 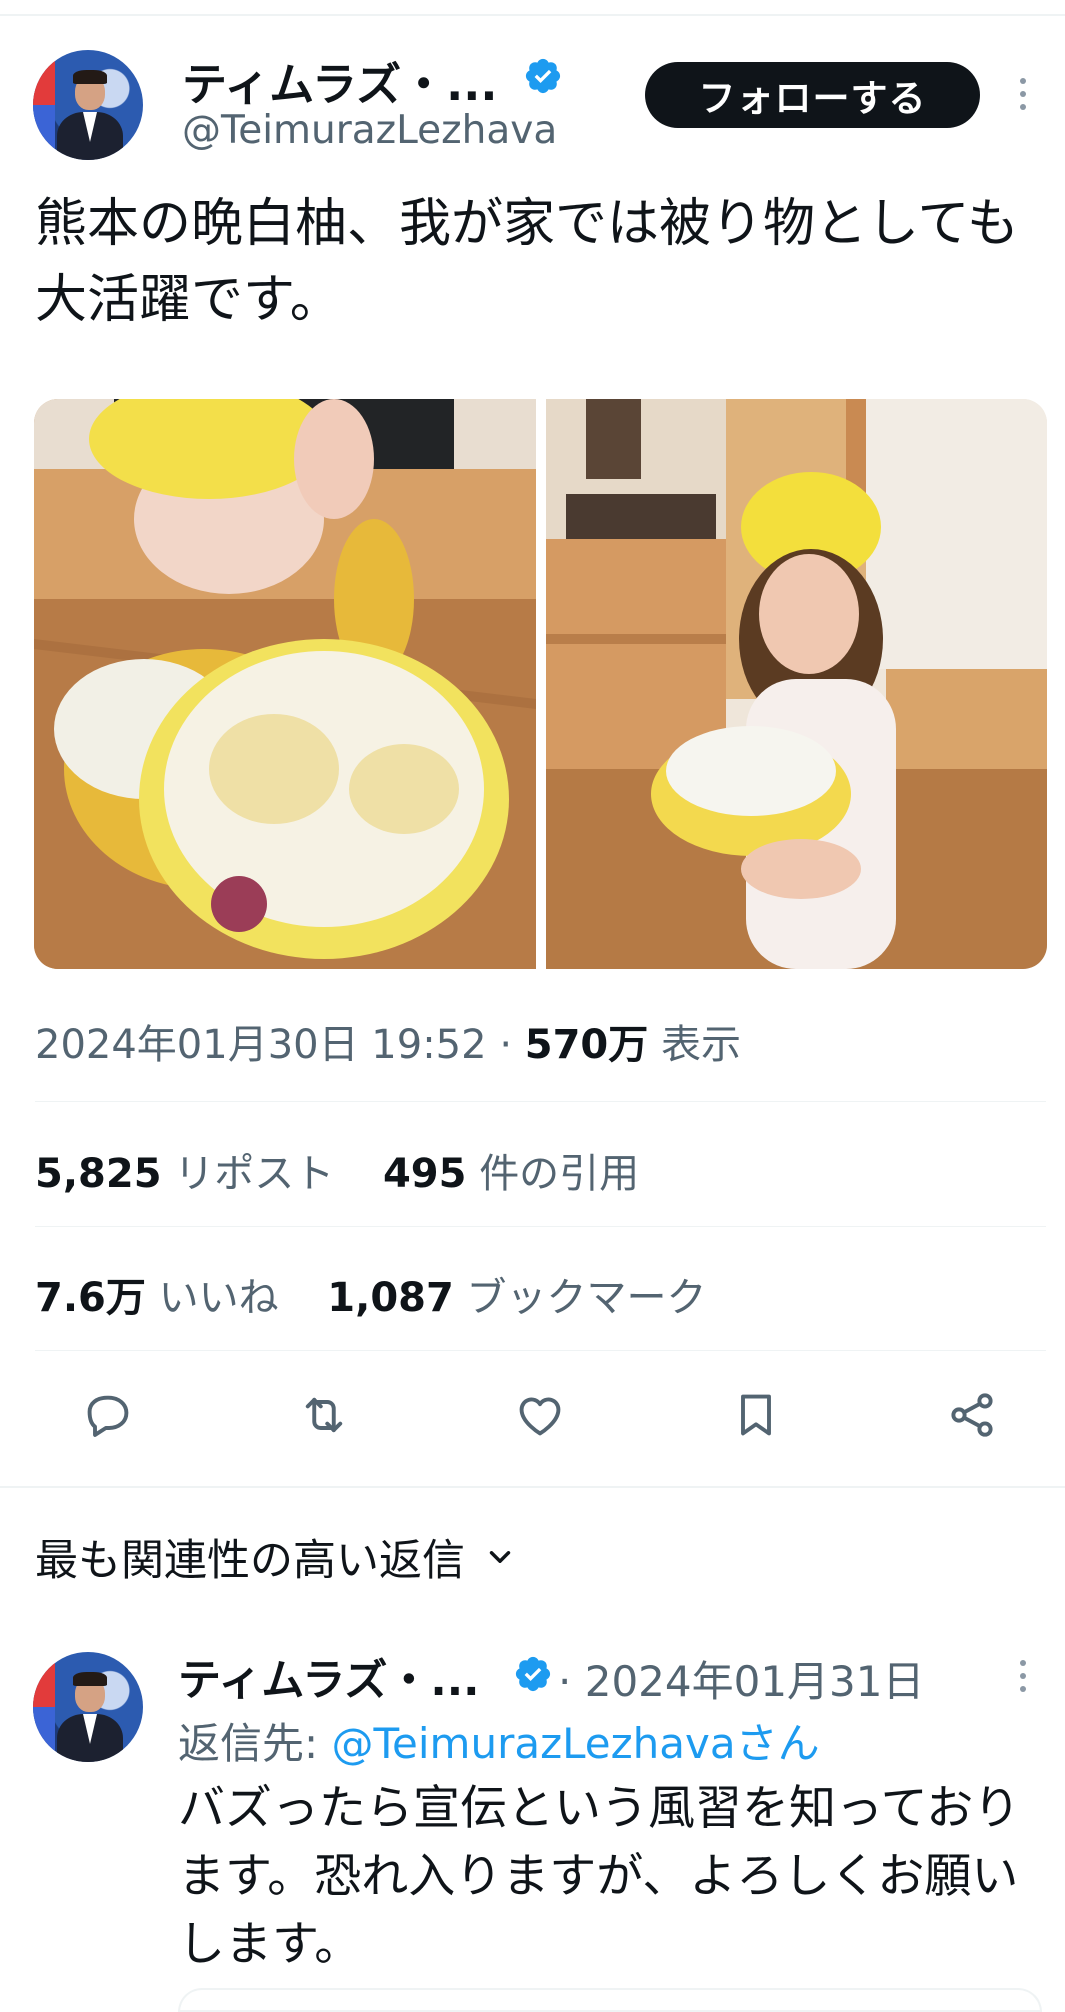 What do you see at coordinates (88, 1707) in the screenshot?
I see `reply-author-avatar` at bounding box center [88, 1707].